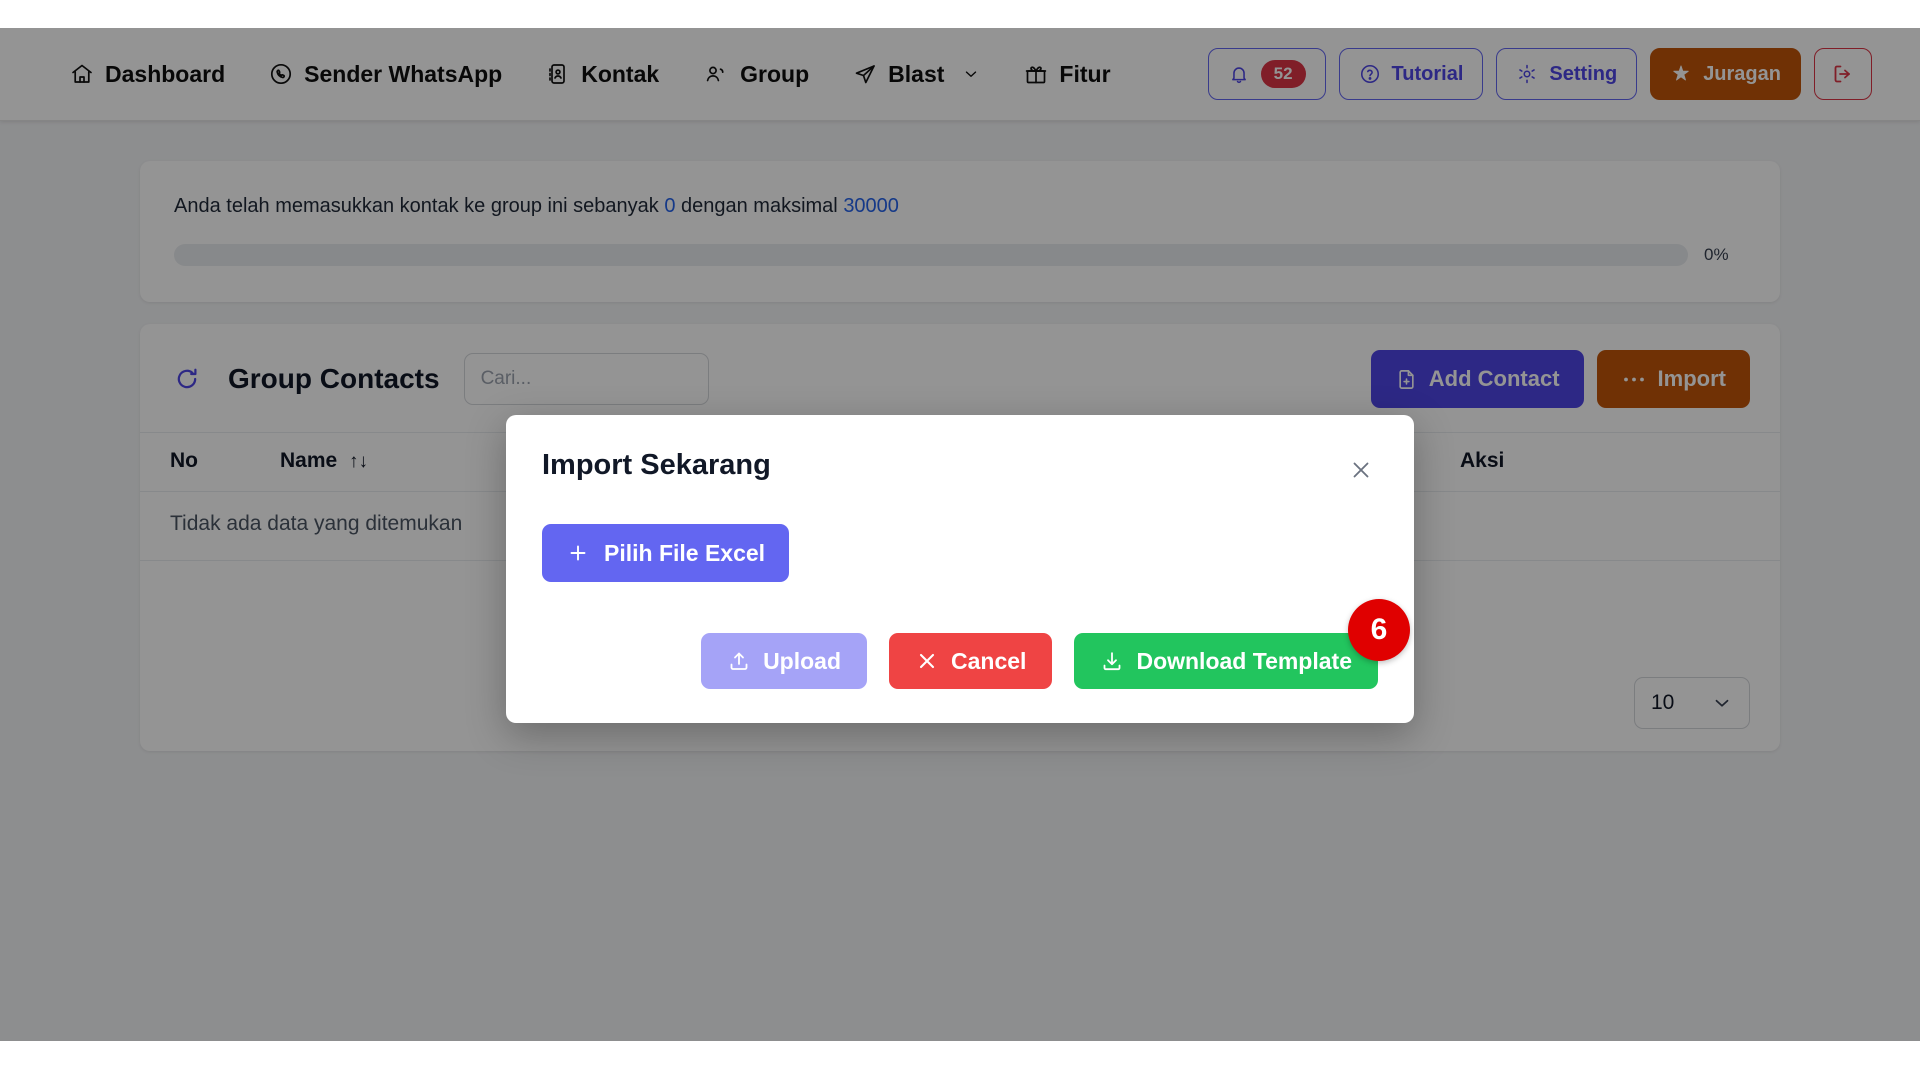  I want to click on setting-button: Setting, so click(1567, 74).